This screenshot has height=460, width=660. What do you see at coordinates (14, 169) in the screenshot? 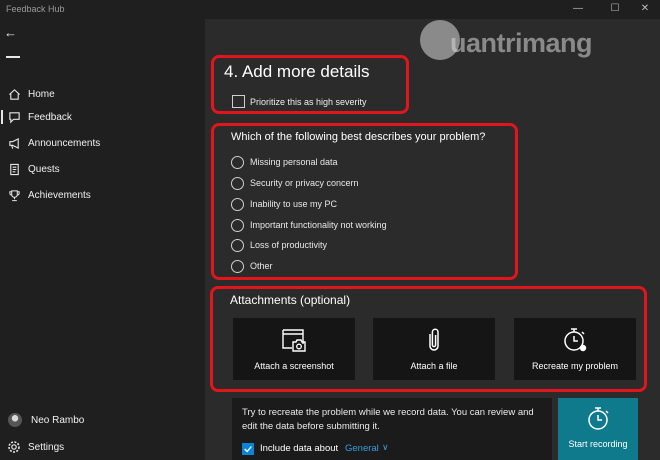
I see `quests-icon` at bounding box center [14, 169].